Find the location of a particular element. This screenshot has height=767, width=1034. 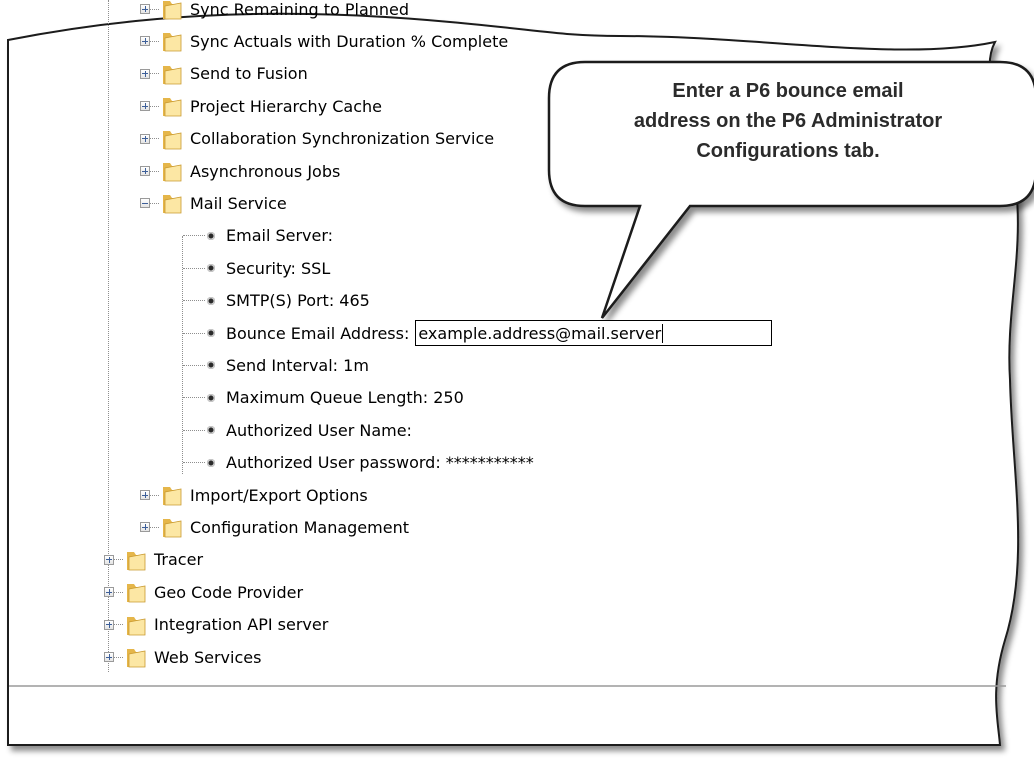

setting-label: Email Server: is located at coordinates (280, 236).